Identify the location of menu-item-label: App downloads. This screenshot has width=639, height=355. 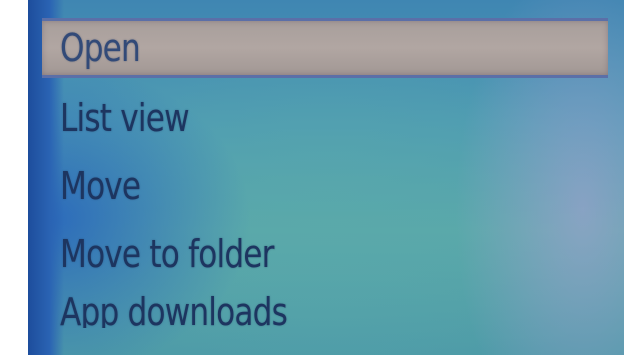
(174, 309).